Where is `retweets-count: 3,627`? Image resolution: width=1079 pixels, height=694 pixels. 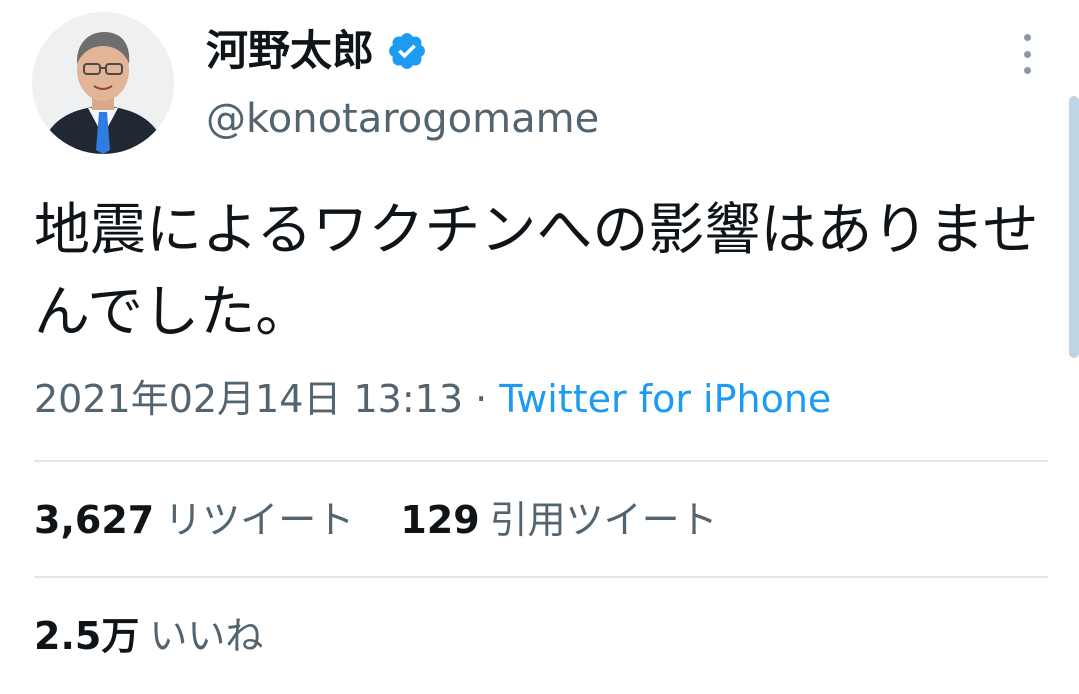 retweets-count: 3,627 is located at coordinates (94, 520).